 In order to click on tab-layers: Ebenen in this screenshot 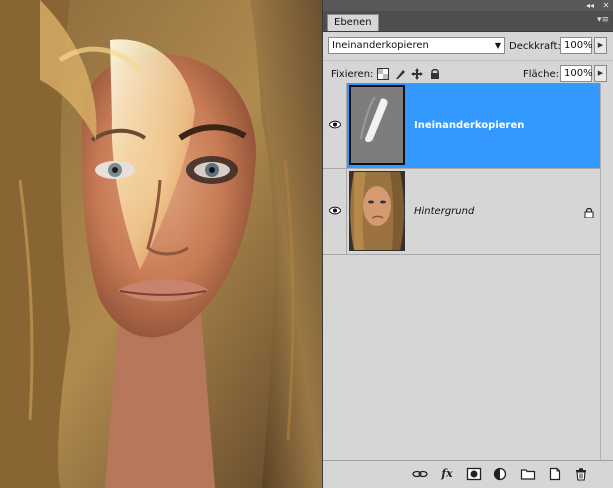, I will do `click(353, 22)`.